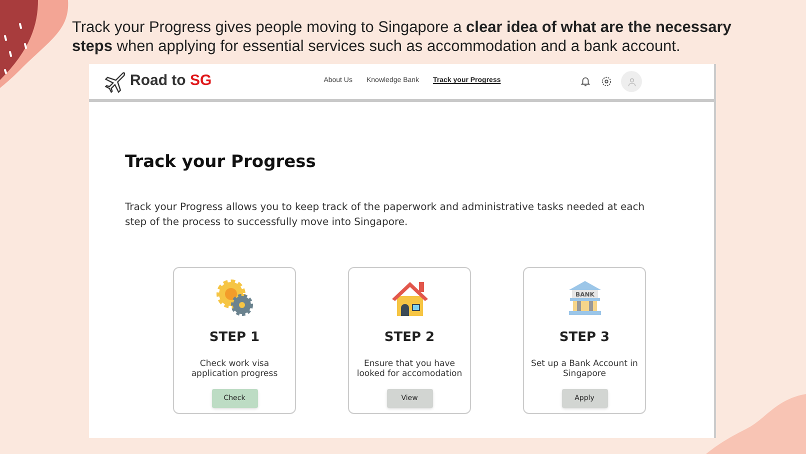 The image size is (806, 454). I want to click on step-title: STEP 1, so click(234, 337).